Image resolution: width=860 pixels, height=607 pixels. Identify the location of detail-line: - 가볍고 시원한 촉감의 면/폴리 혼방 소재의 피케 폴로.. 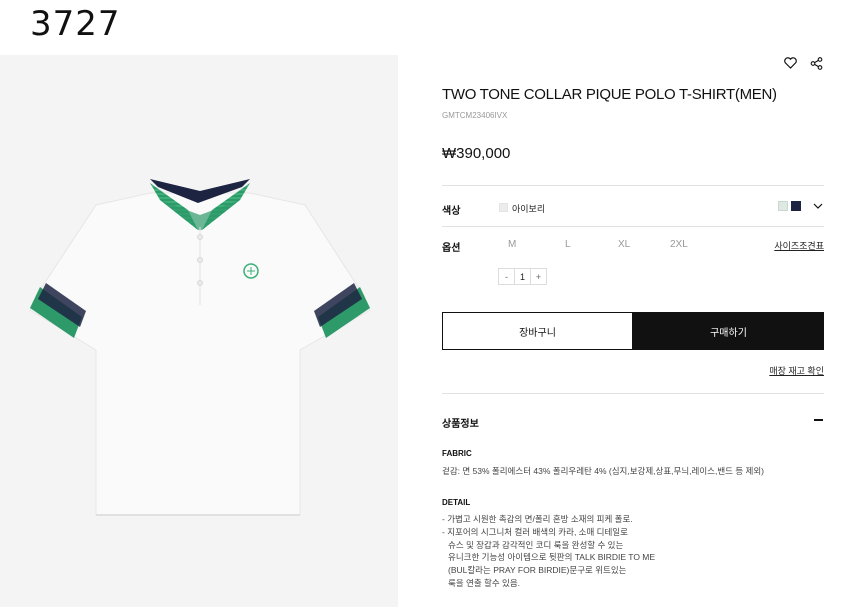
(537, 519).